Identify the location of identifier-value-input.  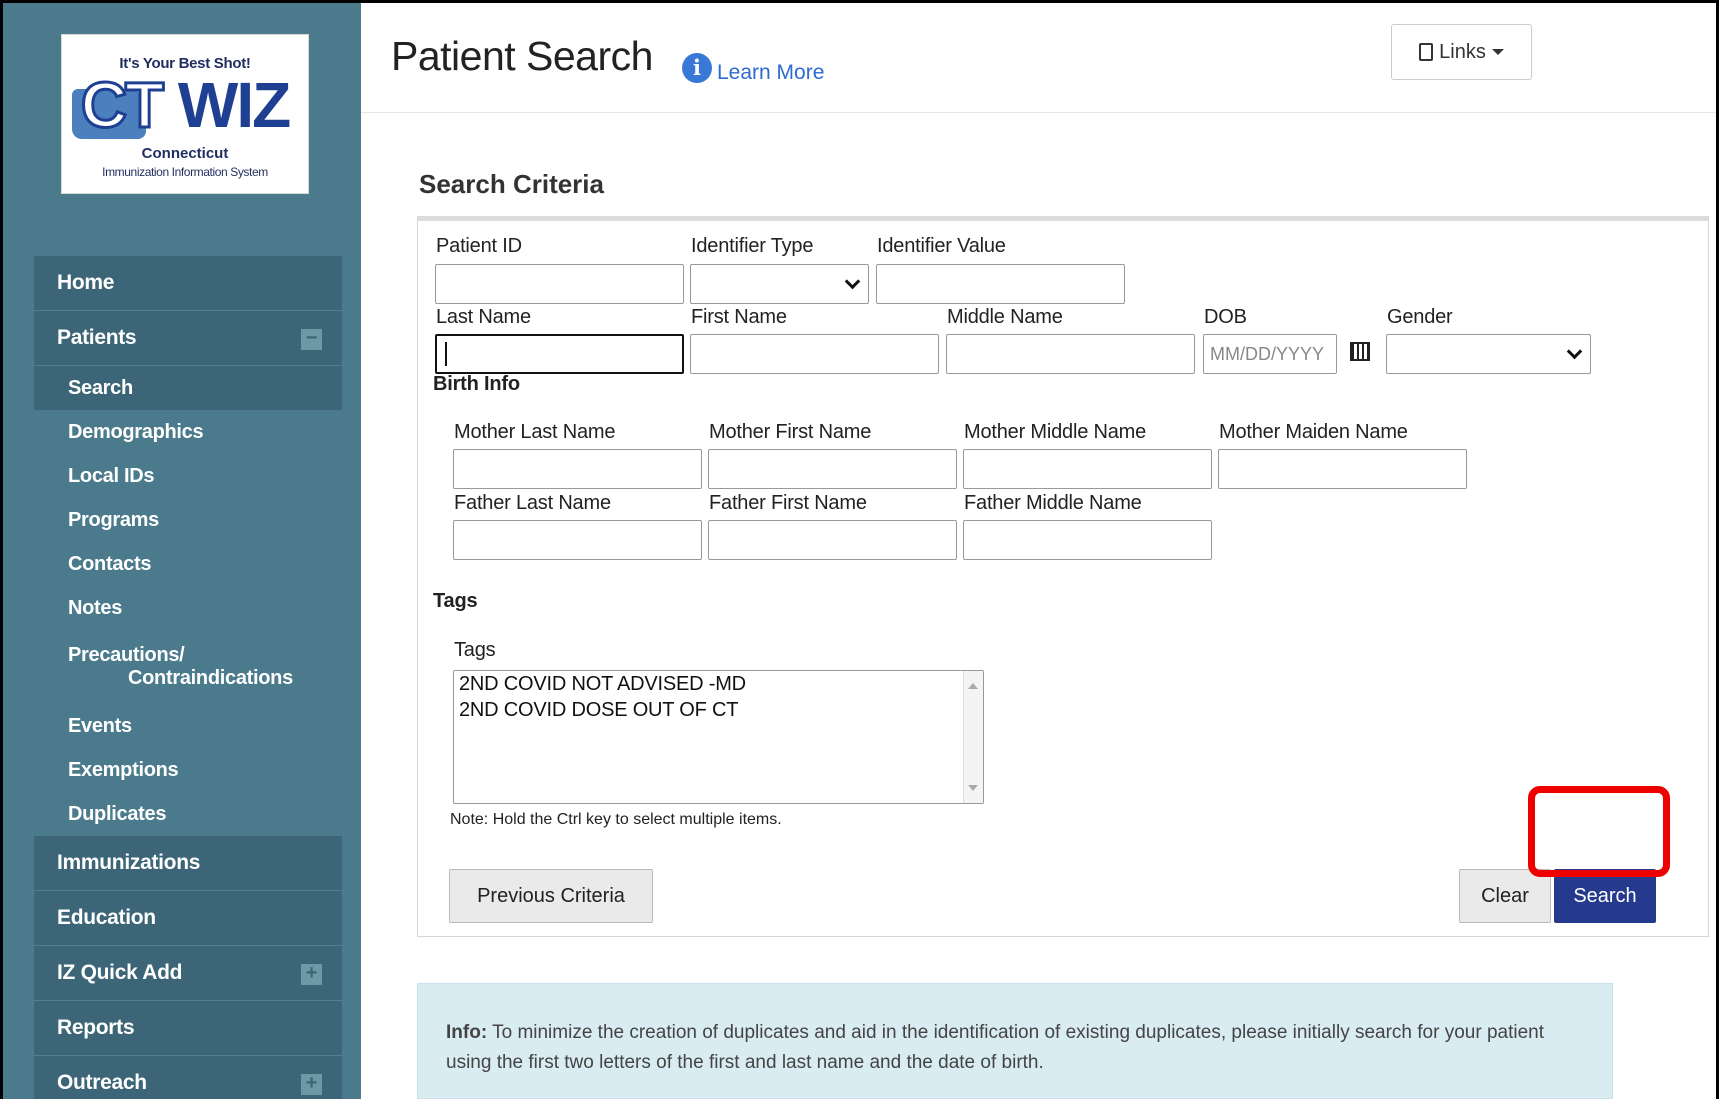
(1000, 284).